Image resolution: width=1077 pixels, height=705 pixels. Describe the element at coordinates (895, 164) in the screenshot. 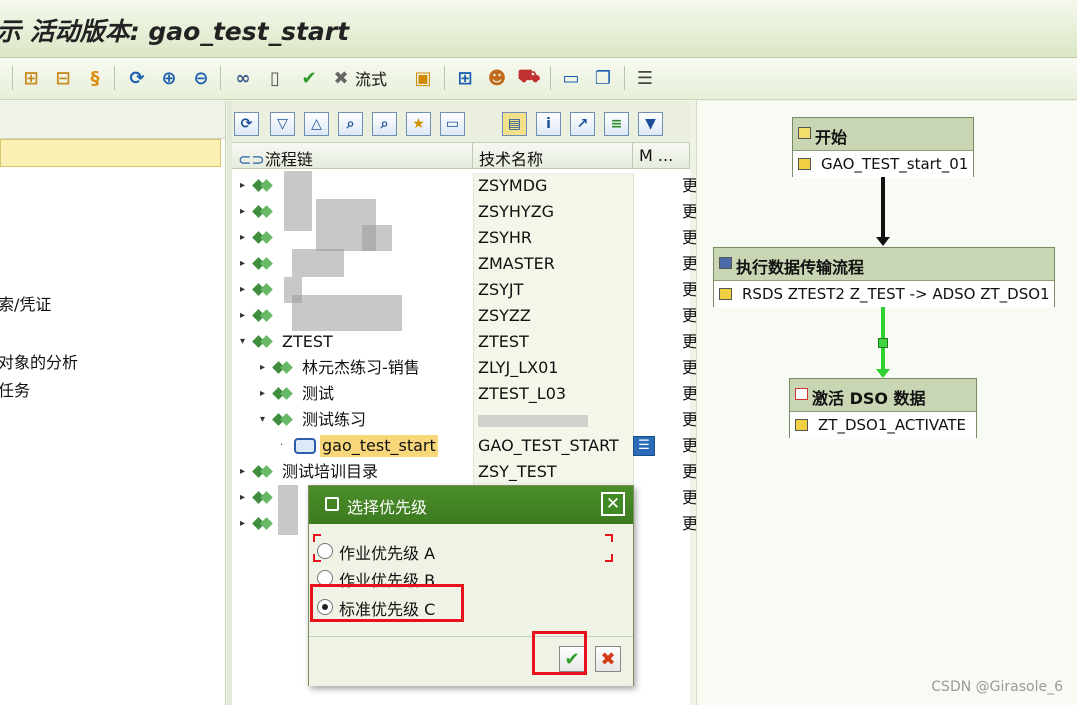

I see `start-node-body: GAO_TEST_start_01` at that location.